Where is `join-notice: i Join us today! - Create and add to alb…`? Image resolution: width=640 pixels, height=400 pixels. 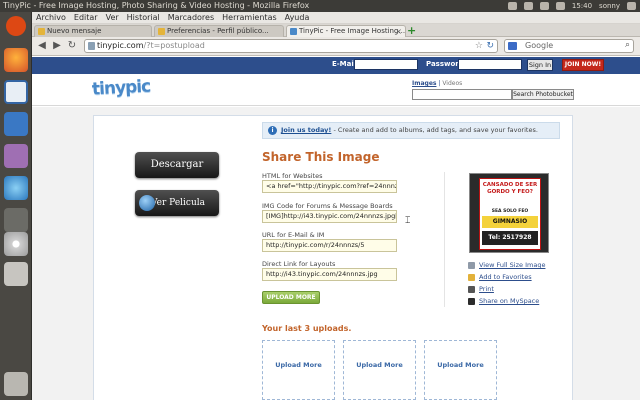
join-notice: i Join us today! - Create and add to alb… is located at coordinates (411, 130).